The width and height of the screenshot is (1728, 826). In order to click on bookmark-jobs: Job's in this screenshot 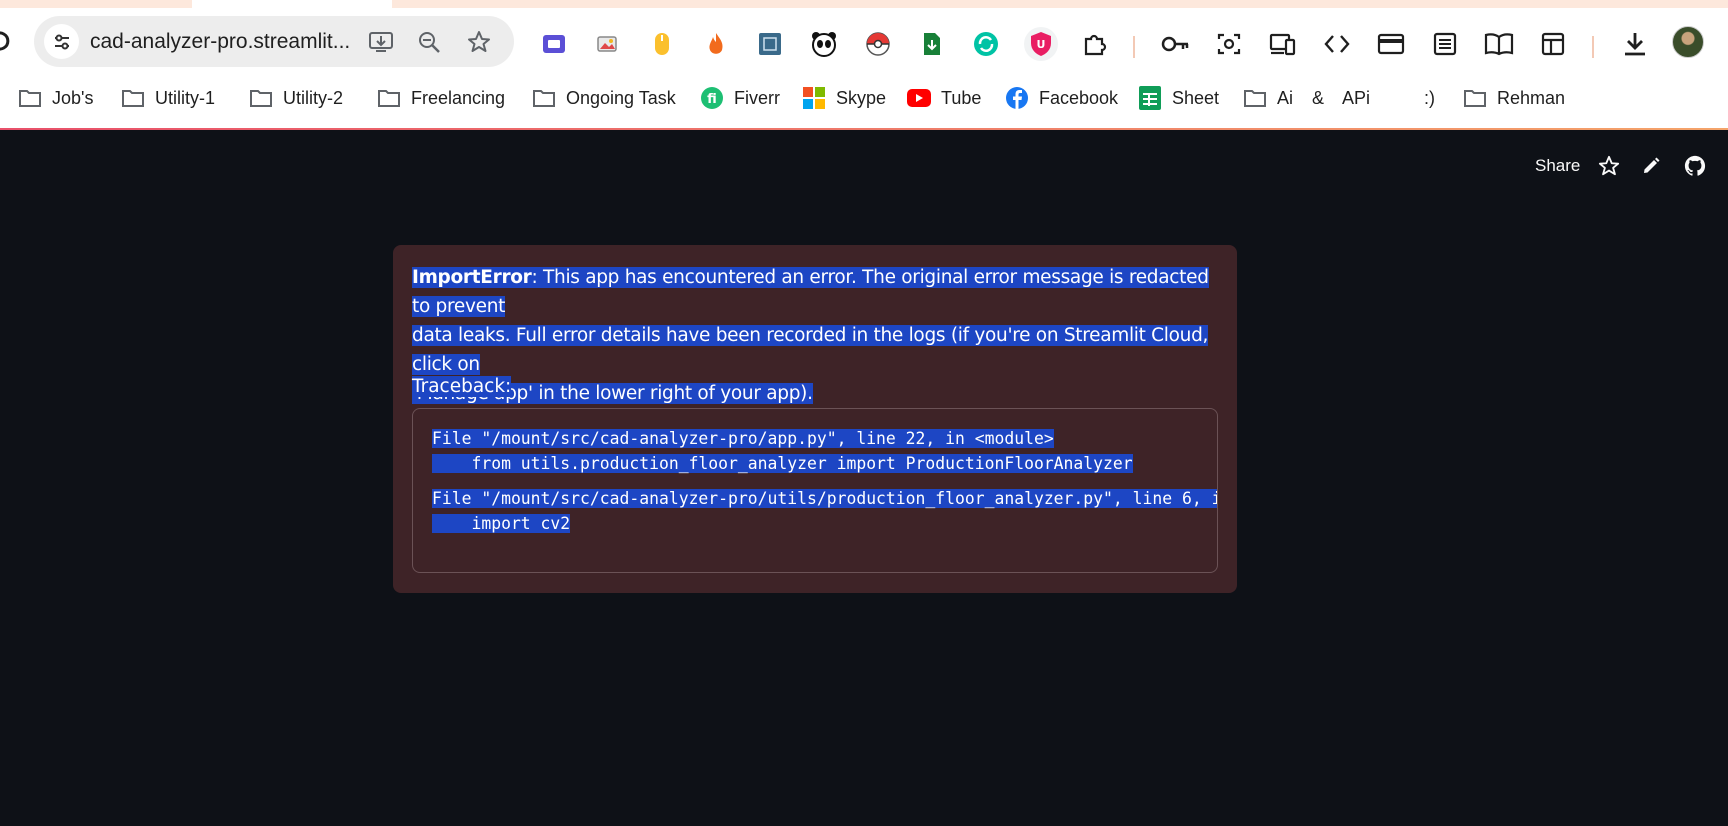, I will do `click(55, 98)`.